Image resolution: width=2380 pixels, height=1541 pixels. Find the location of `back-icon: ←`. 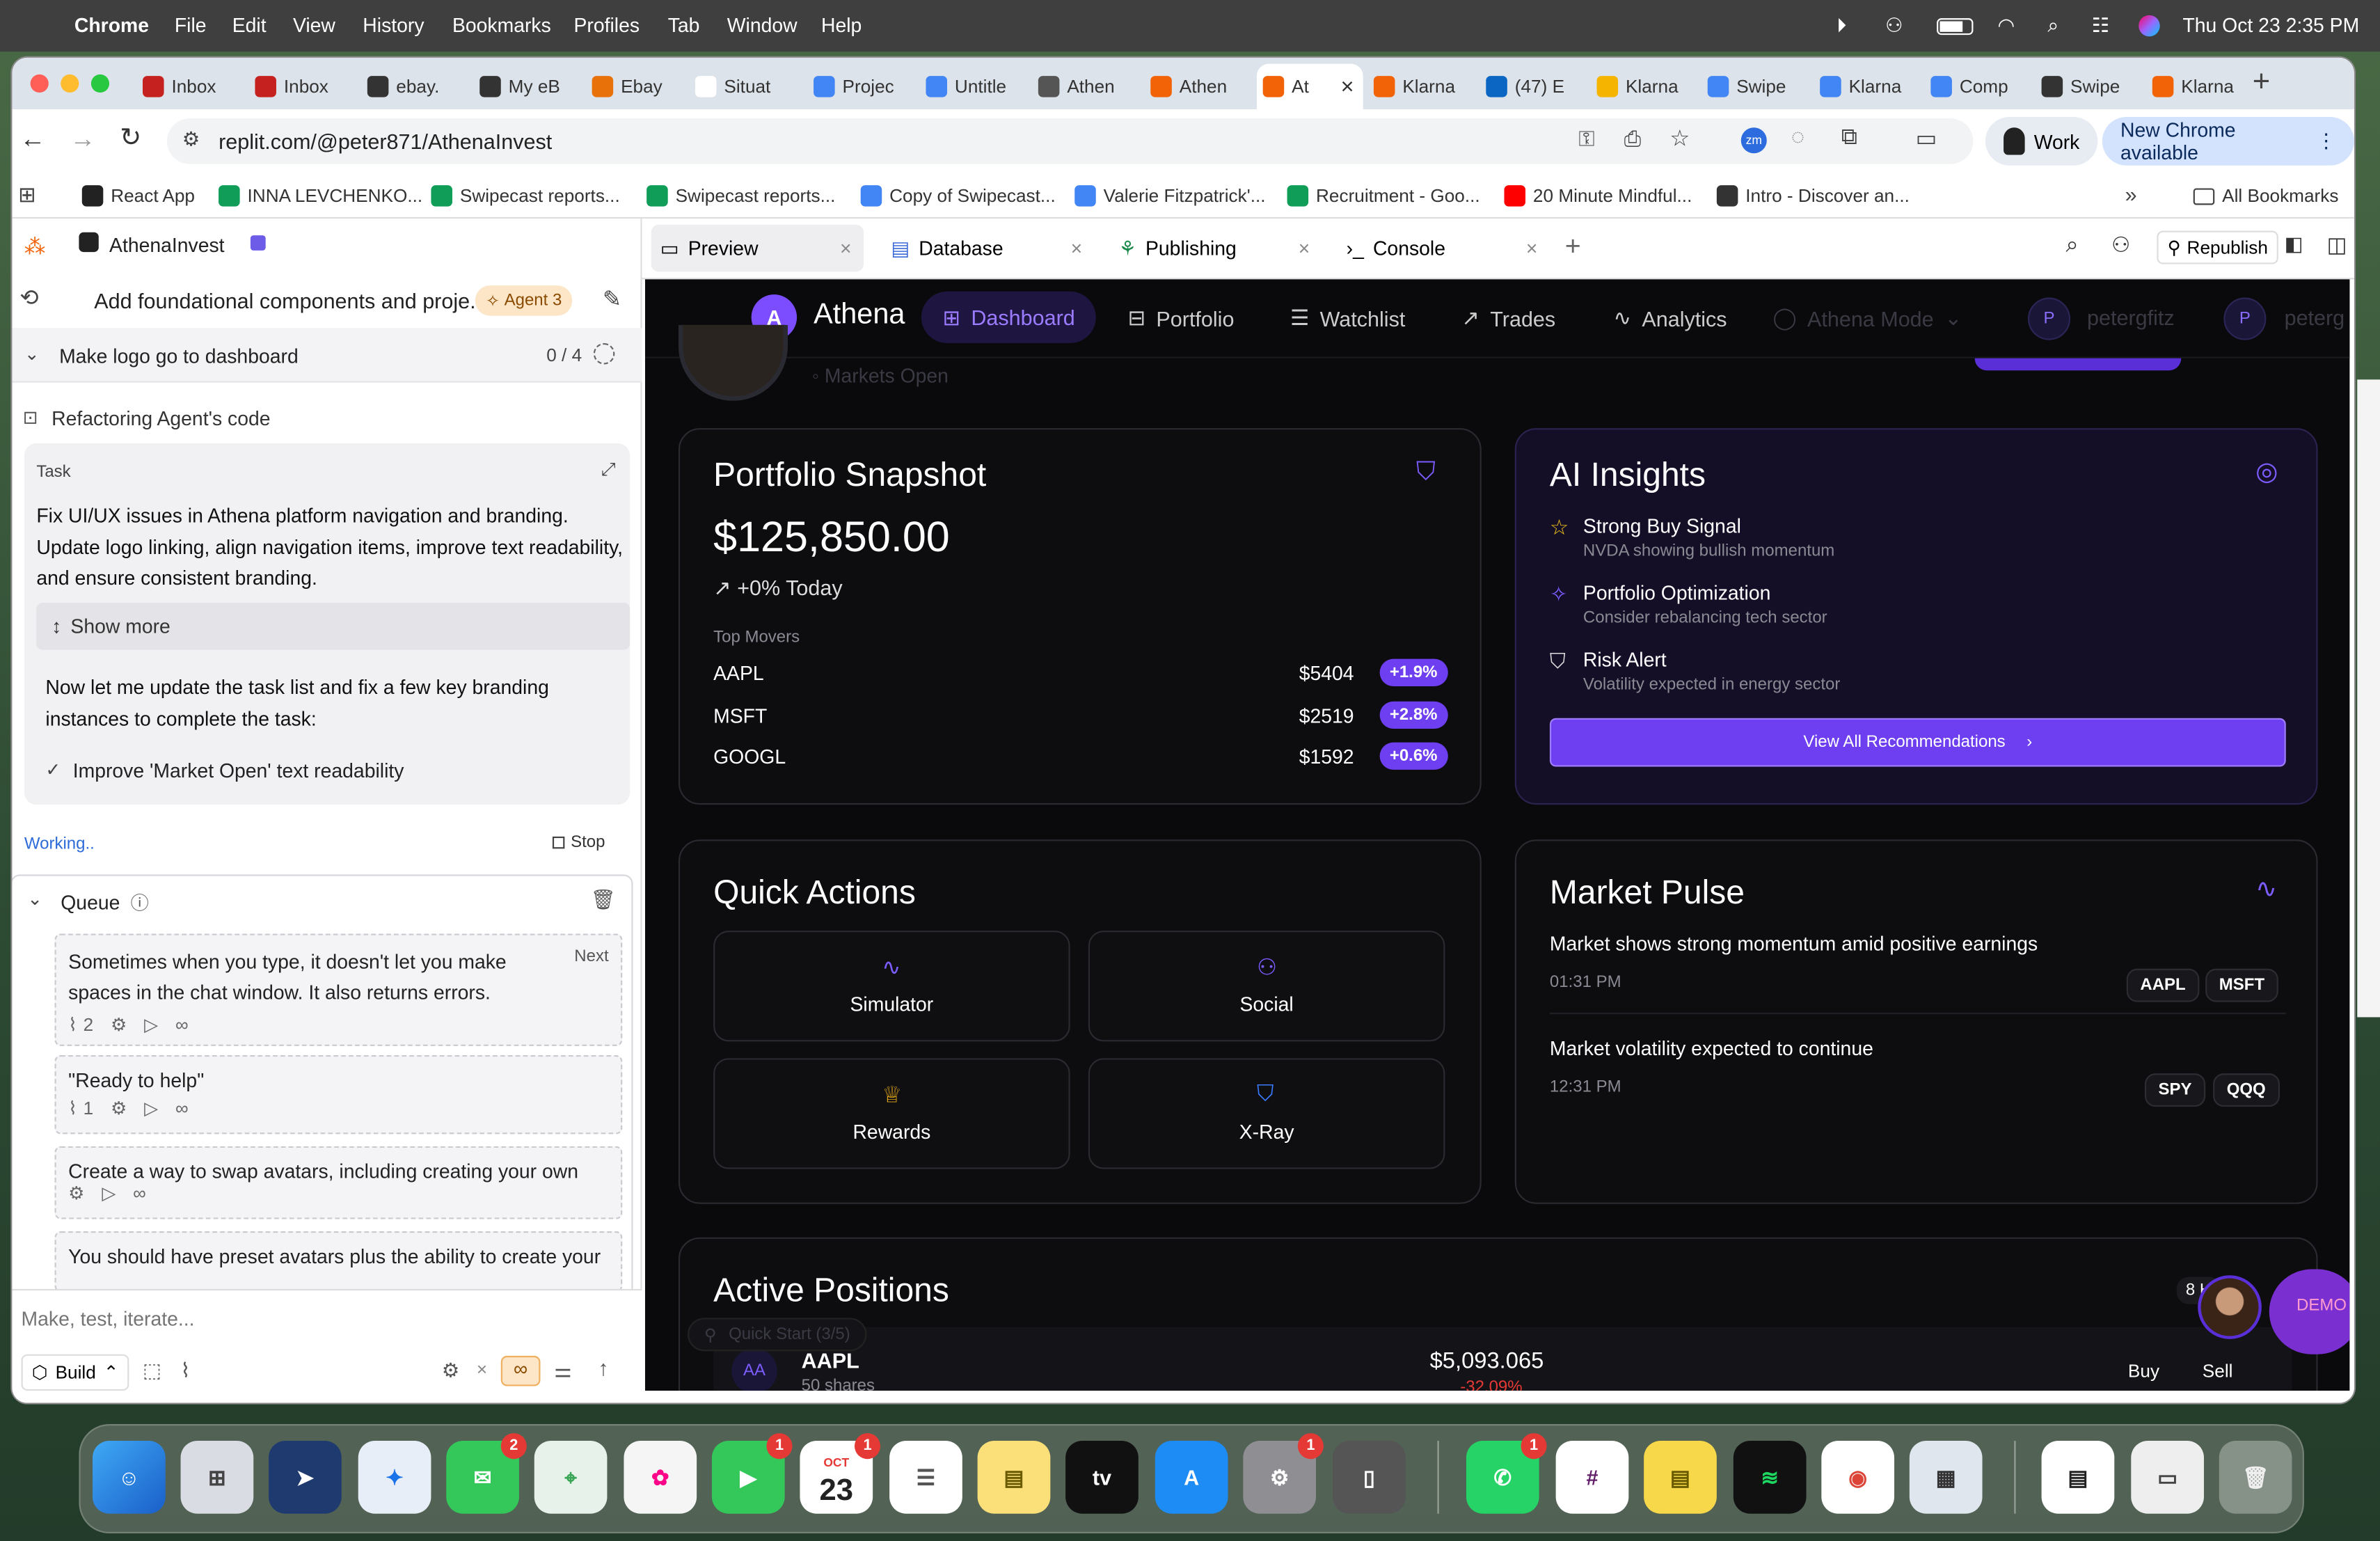

back-icon: ← is located at coordinates (32, 140).